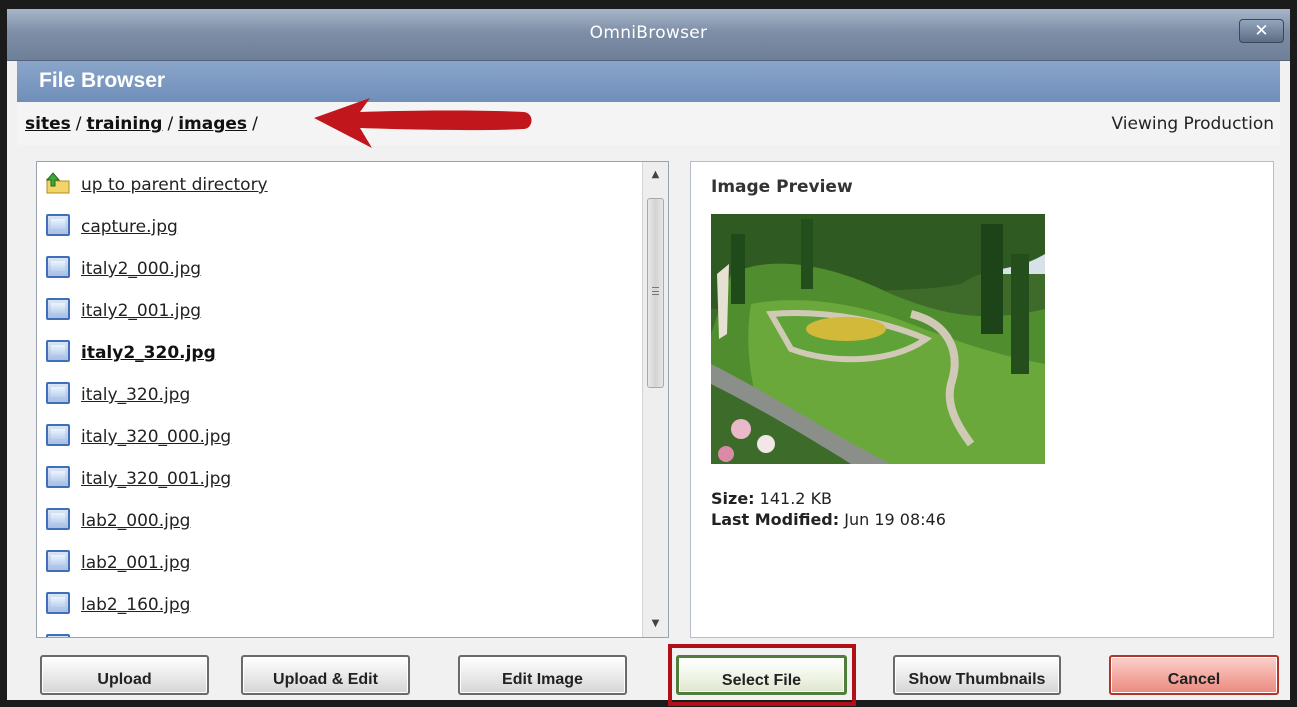 This screenshot has height=707, width=1297. What do you see at coordinates (655, 399) in the screenshot?
I see `file-list-scrollbar: ▲ ▼` at bounding box center [655, 399].